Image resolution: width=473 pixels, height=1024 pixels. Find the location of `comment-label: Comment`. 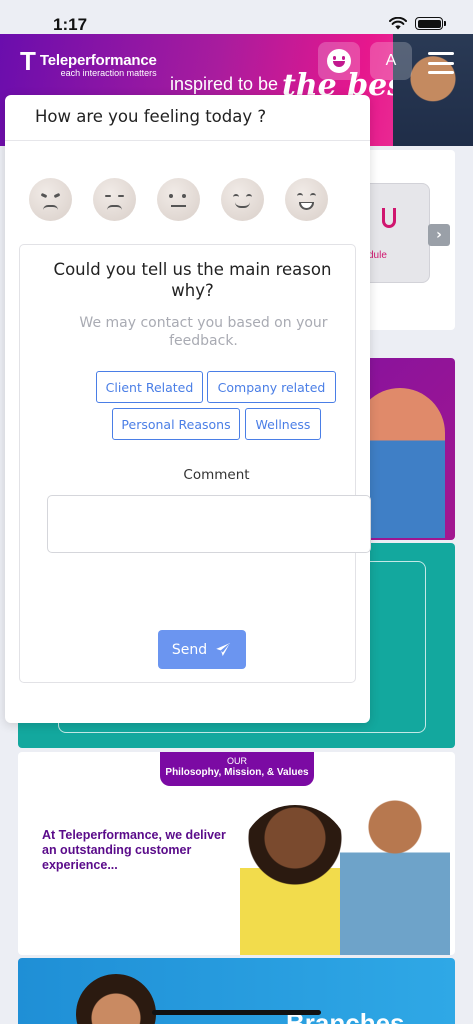

comment-label: Comment is located at coordinates (216, 475).